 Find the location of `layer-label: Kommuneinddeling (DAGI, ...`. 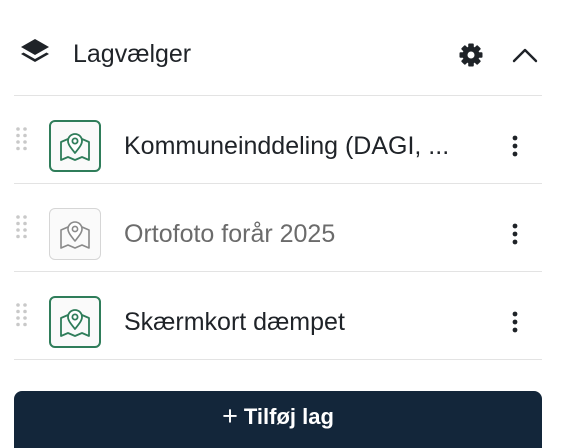

layer-label: Kommuneinddeling (DAGI, ... is located at coordinates (287, 146).